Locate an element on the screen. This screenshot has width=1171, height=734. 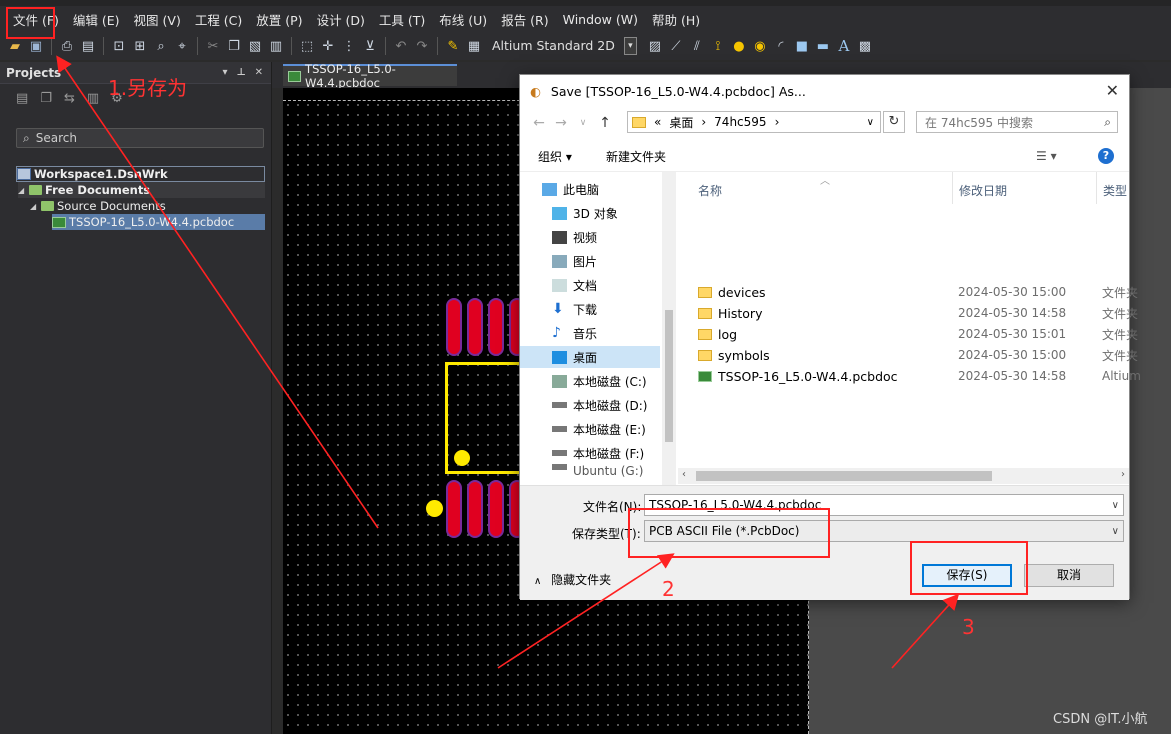
move-icon: ✛ is located at coordinates (328, 46).